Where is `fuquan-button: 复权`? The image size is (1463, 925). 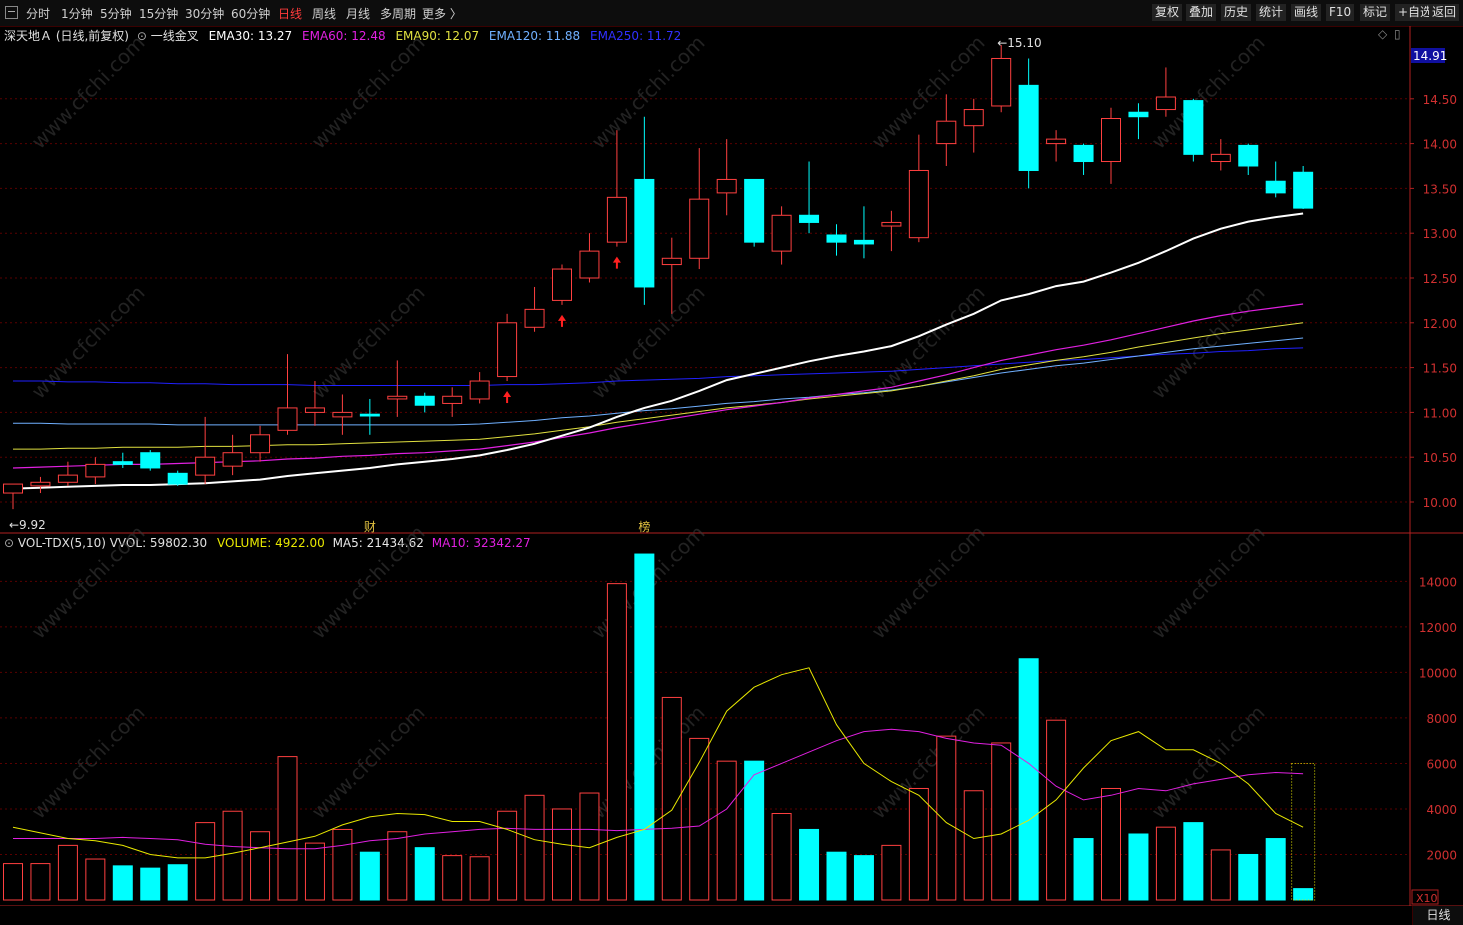
fuquan-button: 复权 is located at coordinates (1167, 12).